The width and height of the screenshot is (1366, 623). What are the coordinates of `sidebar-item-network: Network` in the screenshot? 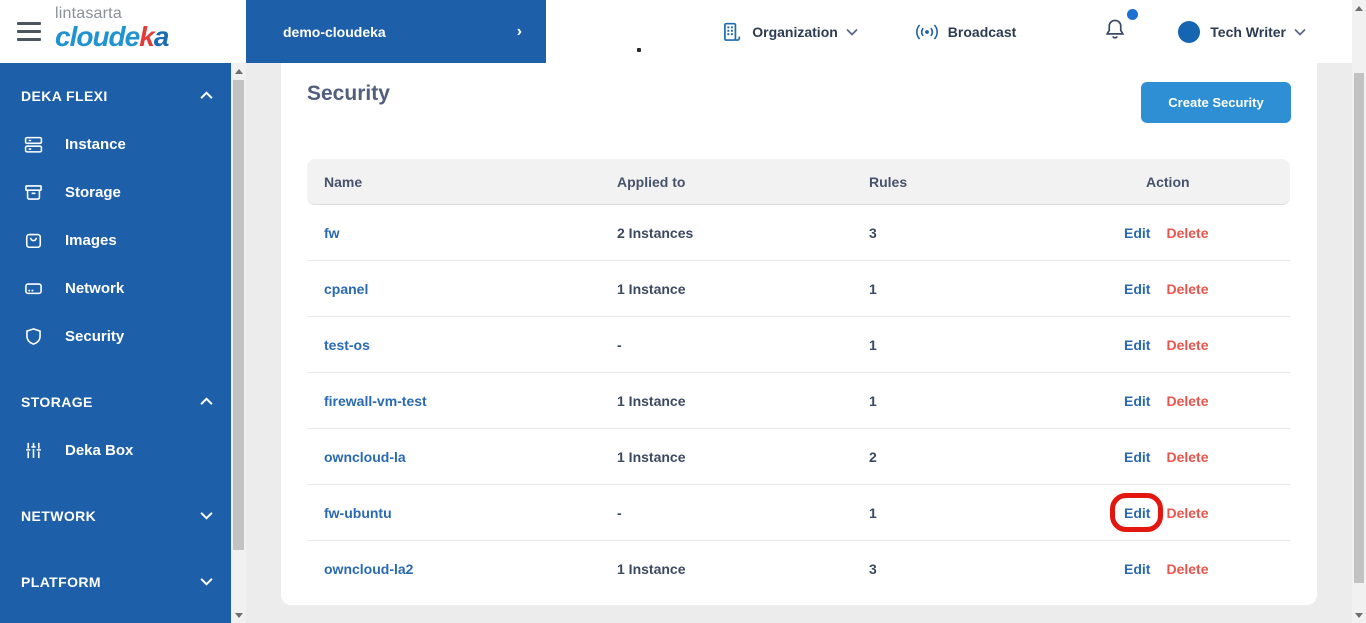 It's located at (115, 288).